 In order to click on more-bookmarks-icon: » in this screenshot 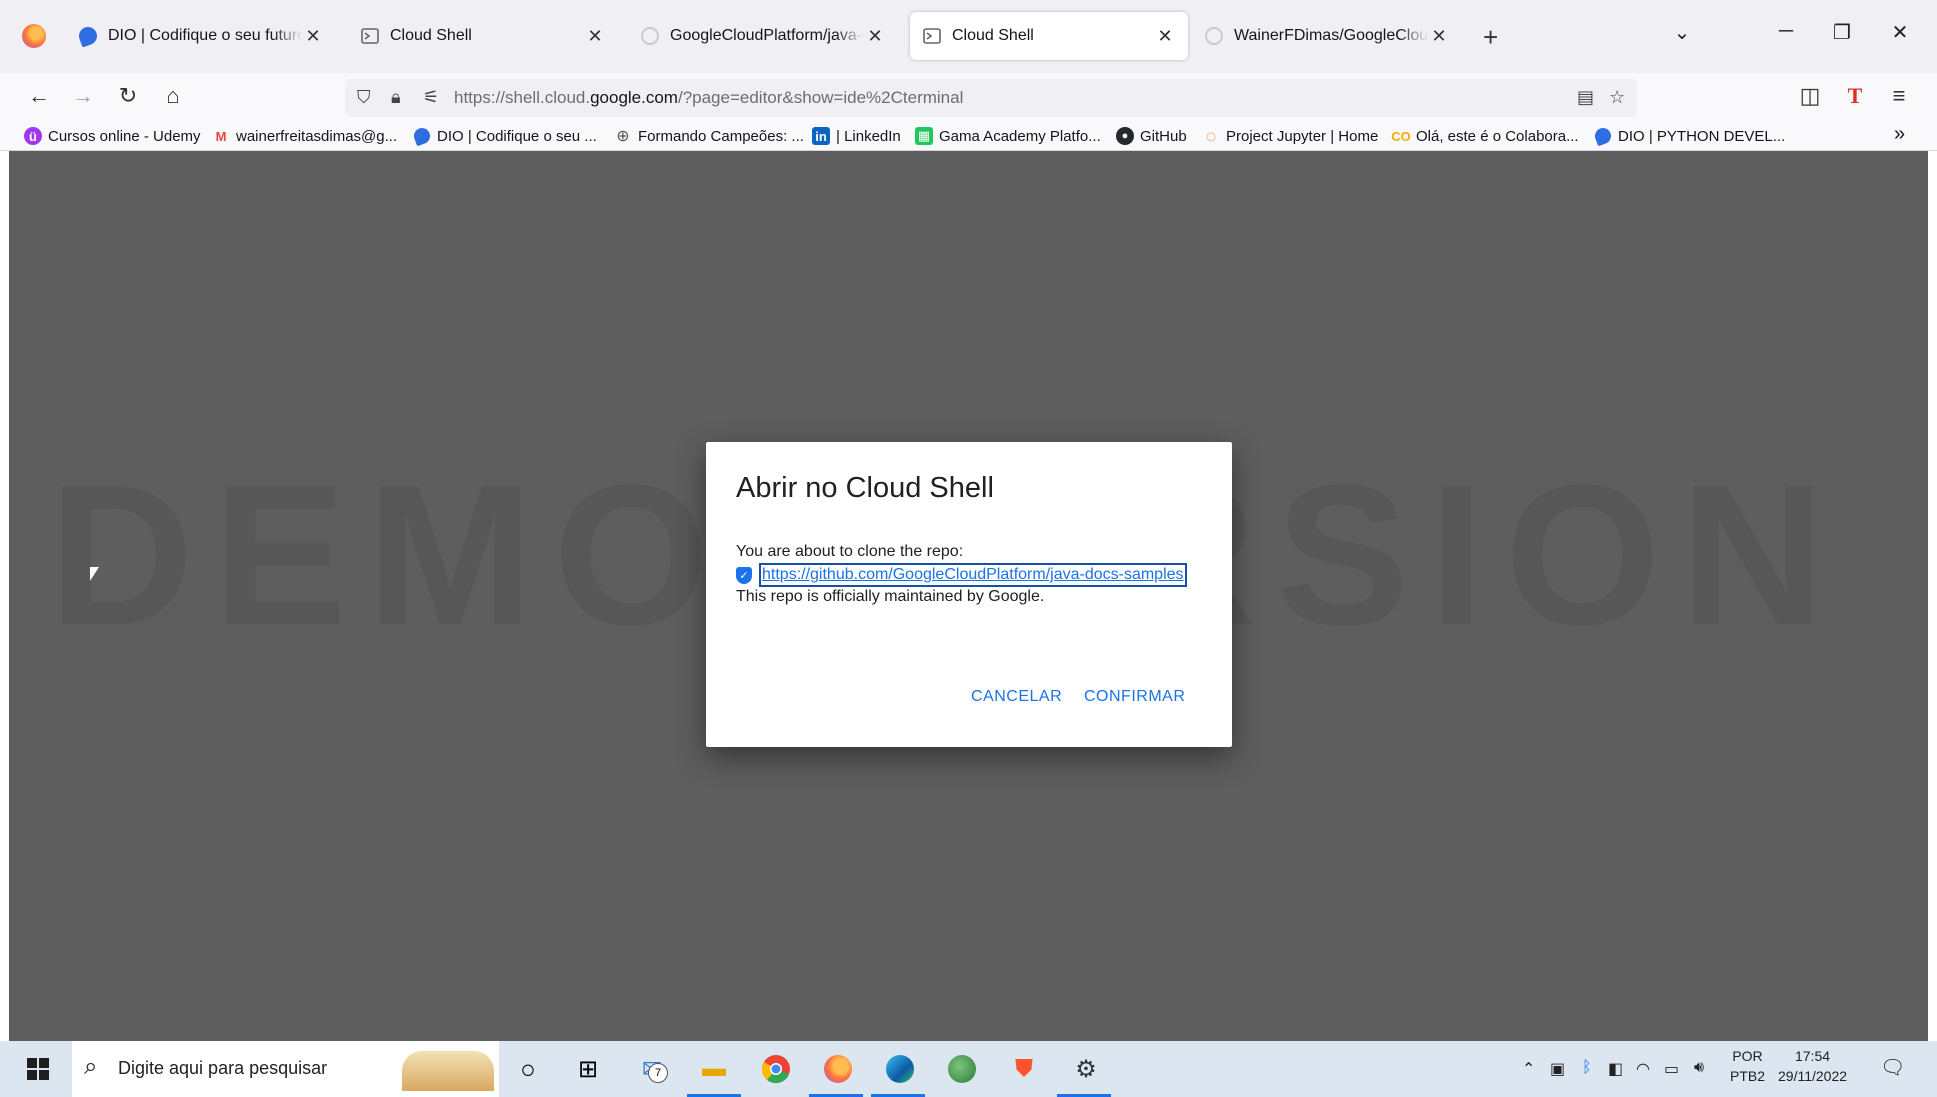, I will do `click(1899, 134)`.